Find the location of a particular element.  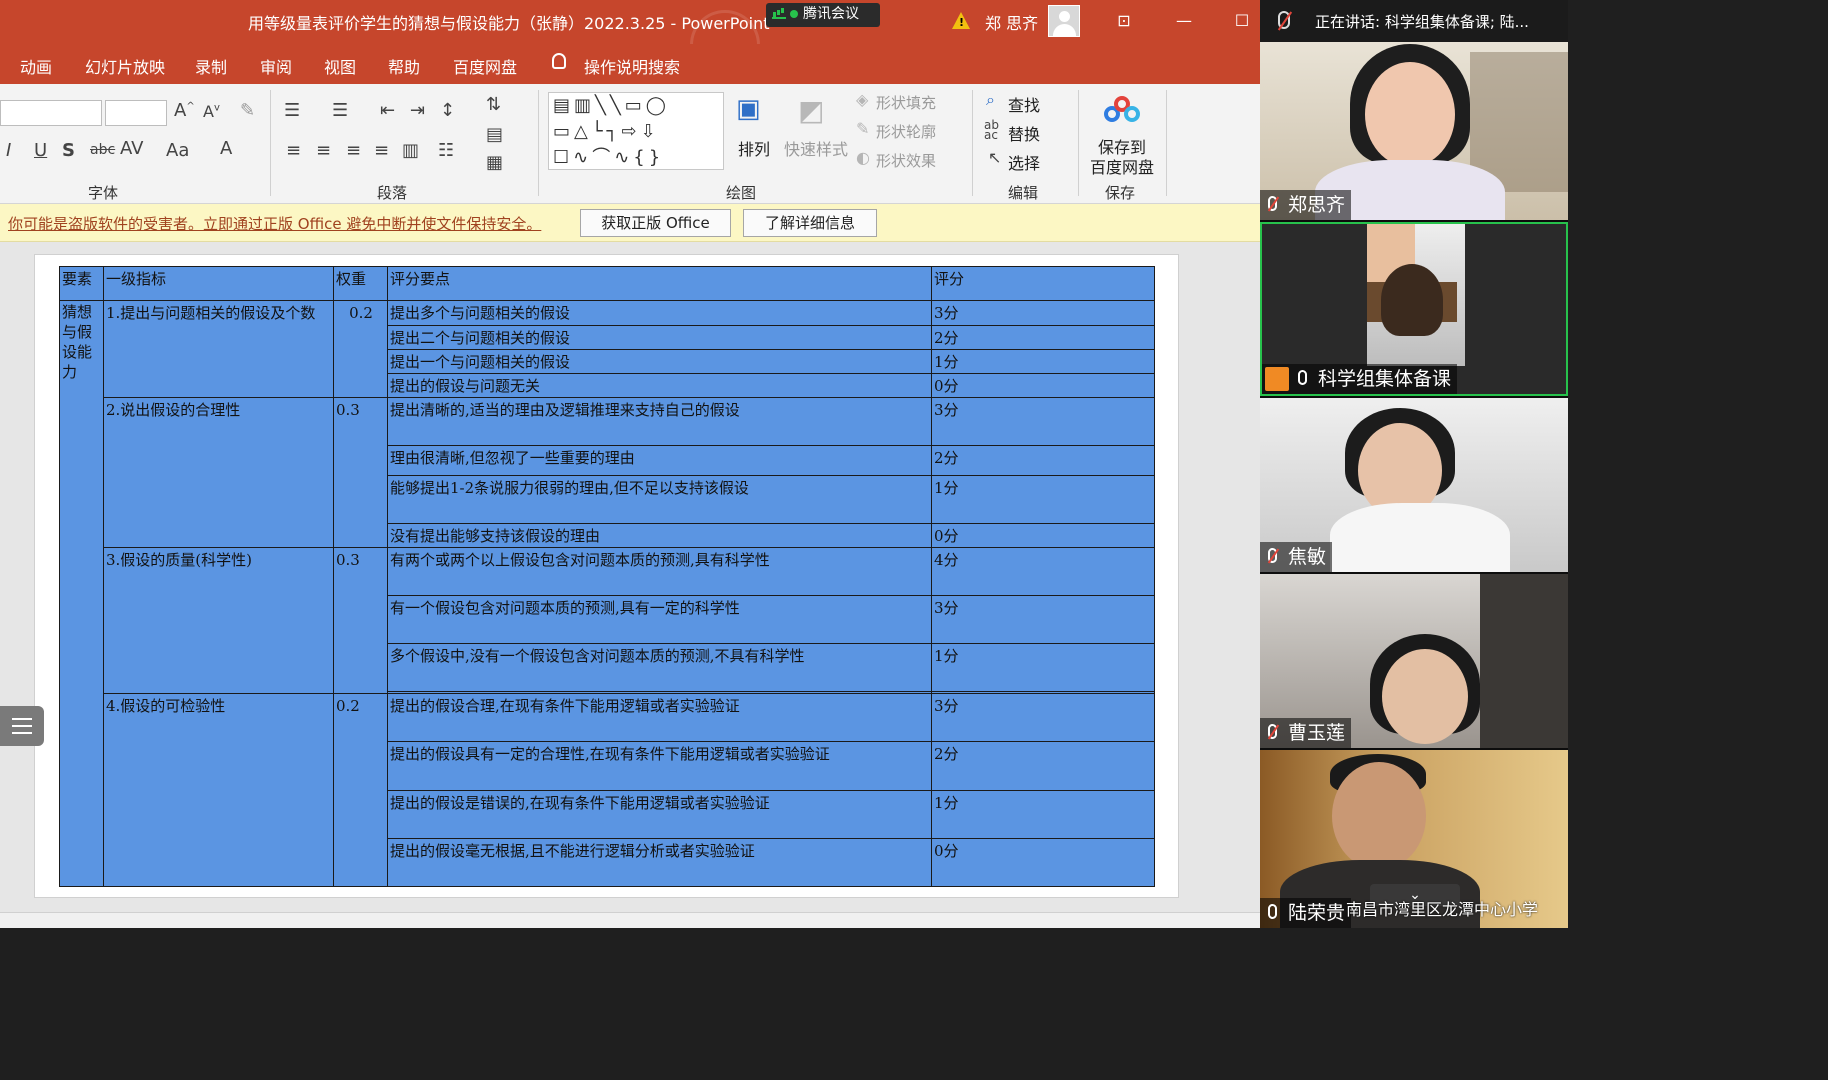

point-cell: 多个假设中,没有一个假设包含对问题本质的预测,不具有科学性 is located at coordinates (659, 667).